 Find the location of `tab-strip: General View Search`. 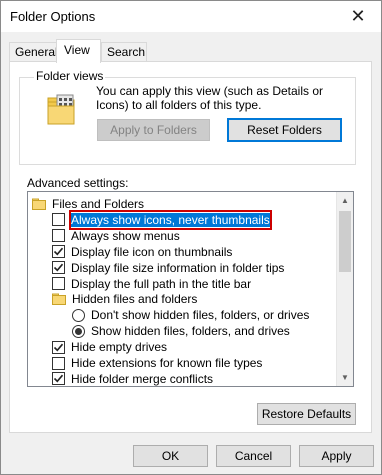

tab-strip: General View Search is located at coordinates (189, 51).